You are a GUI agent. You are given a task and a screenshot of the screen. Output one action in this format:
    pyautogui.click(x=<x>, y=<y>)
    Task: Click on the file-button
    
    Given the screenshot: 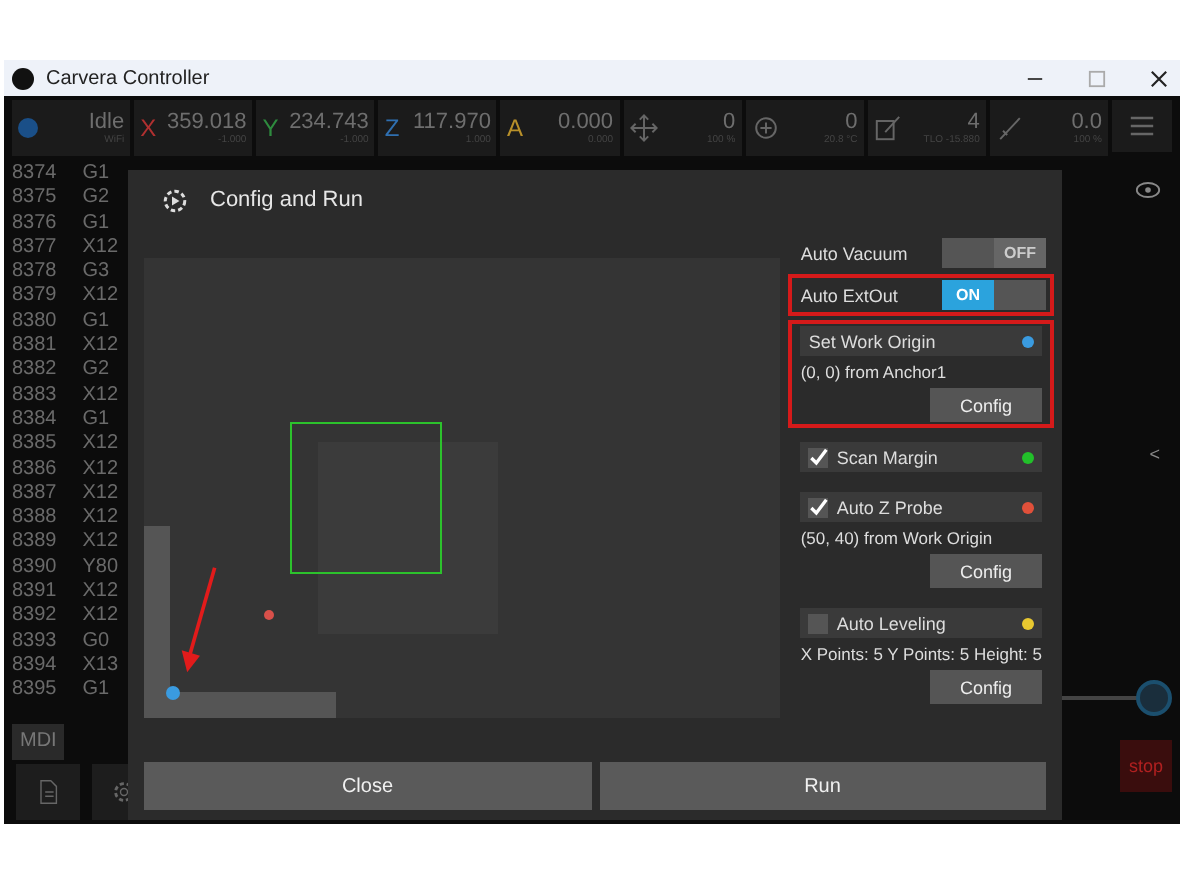 What is the action you would take?
    pyautogui.click(x=48, y=792)
    